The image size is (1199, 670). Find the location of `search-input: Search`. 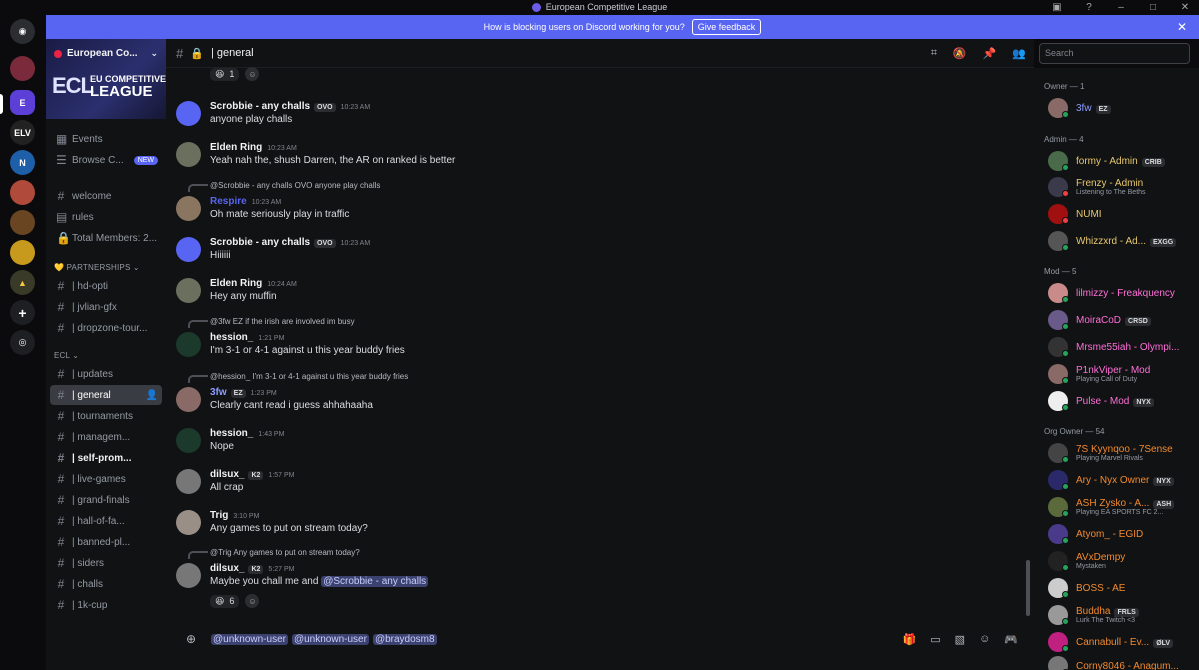

search-input: Search is located at coordinates (1114, 53).